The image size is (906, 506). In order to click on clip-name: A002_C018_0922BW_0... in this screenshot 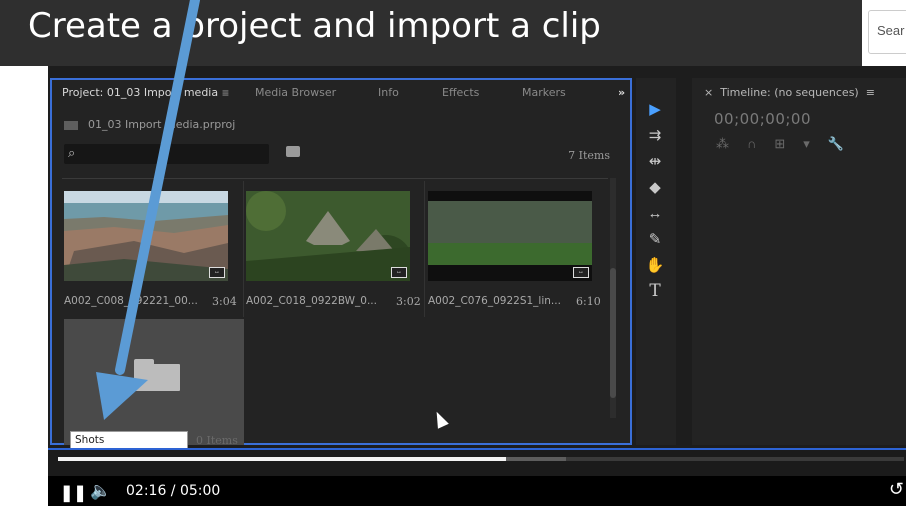, I will do `click(311, 301)`.